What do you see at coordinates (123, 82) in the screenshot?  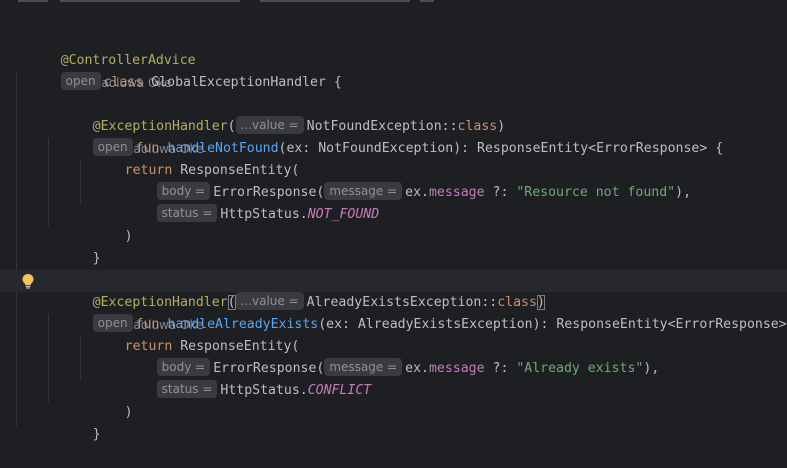 I see `class-keyword: class` at bounding box center [123, 82].